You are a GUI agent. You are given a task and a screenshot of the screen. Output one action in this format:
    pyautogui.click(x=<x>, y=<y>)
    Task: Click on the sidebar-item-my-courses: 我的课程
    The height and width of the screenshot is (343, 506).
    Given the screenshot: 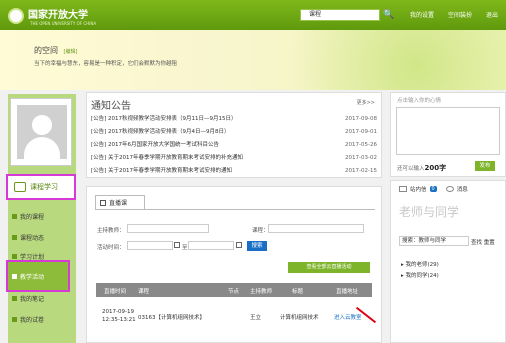 What is the action you would take?
    pyautogui.click(x=28, y=216)
    